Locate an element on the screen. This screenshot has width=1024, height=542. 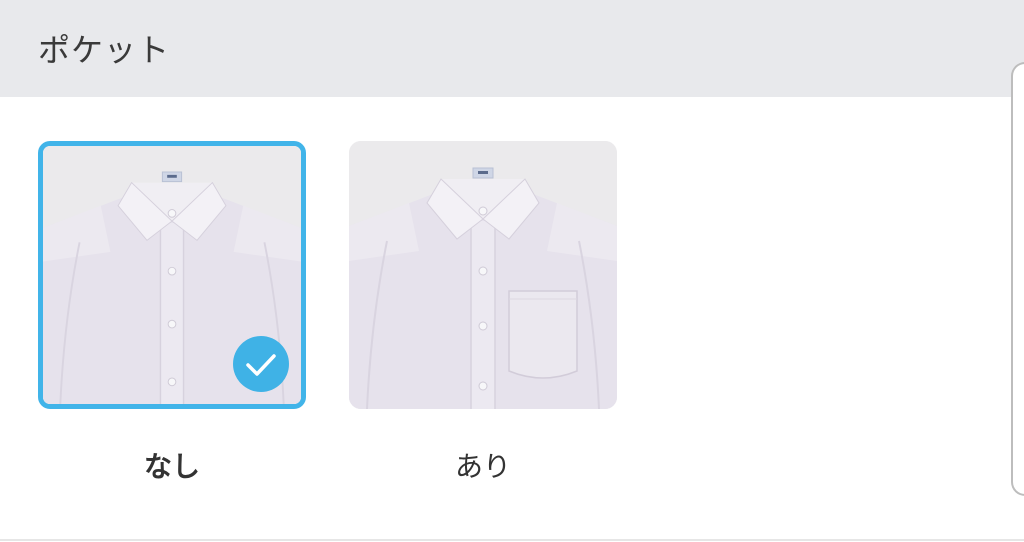
divider is located at coordinates (512, 540).